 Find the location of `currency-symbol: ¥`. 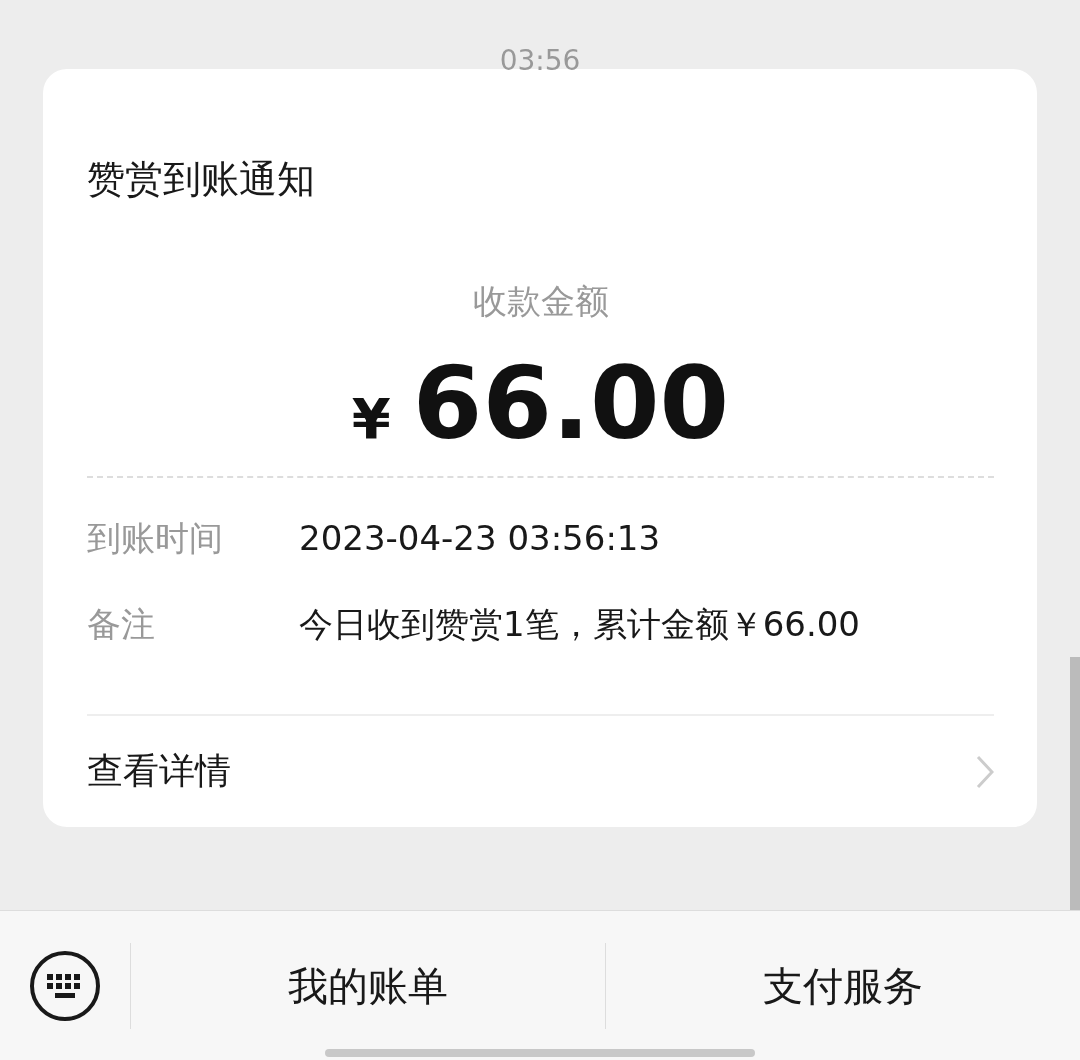

currency-symbol: ¥ is located at coordinates (371, 419).